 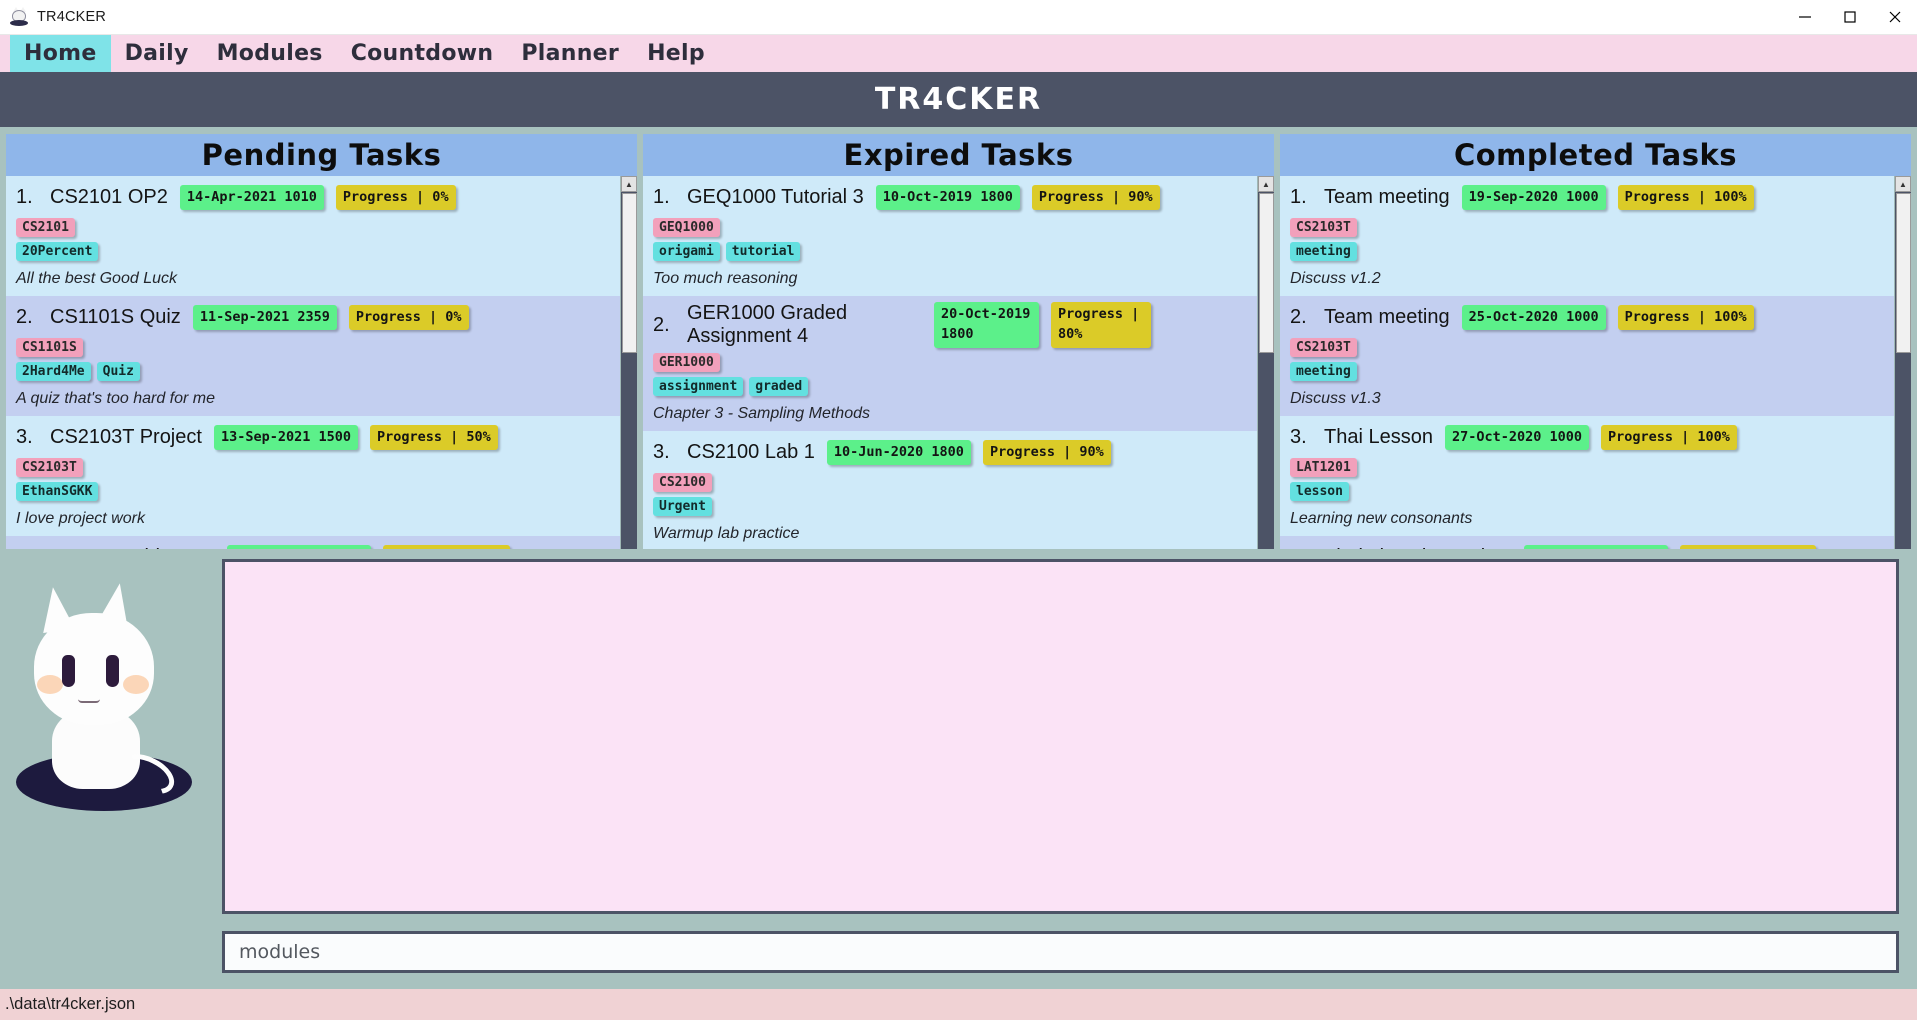 What do you see at coordinates (49, 467) in the screenshot?
I see `task-module-tag: CS2103T` at bounding box center [49, 467].